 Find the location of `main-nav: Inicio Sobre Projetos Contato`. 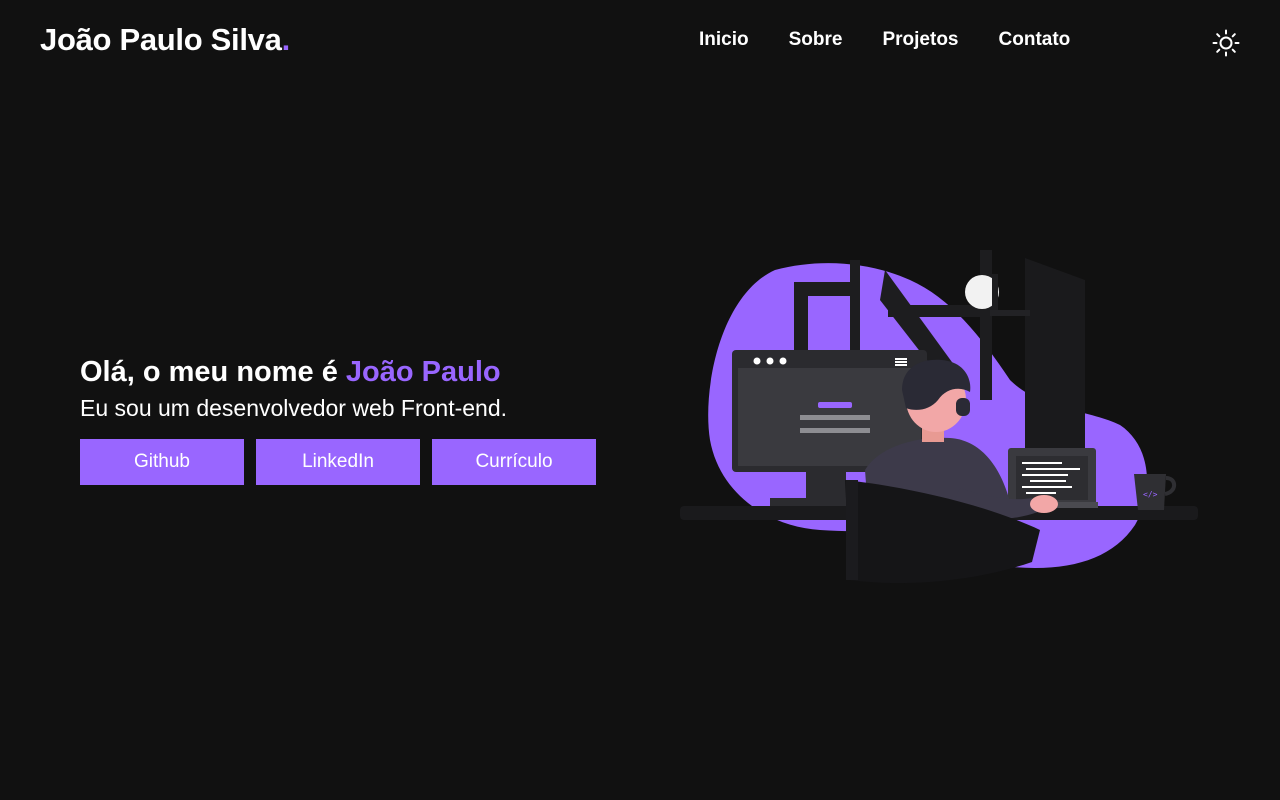

main-nav: Inicio Sobre Projetos Contato is located at coordinates (904, 40).